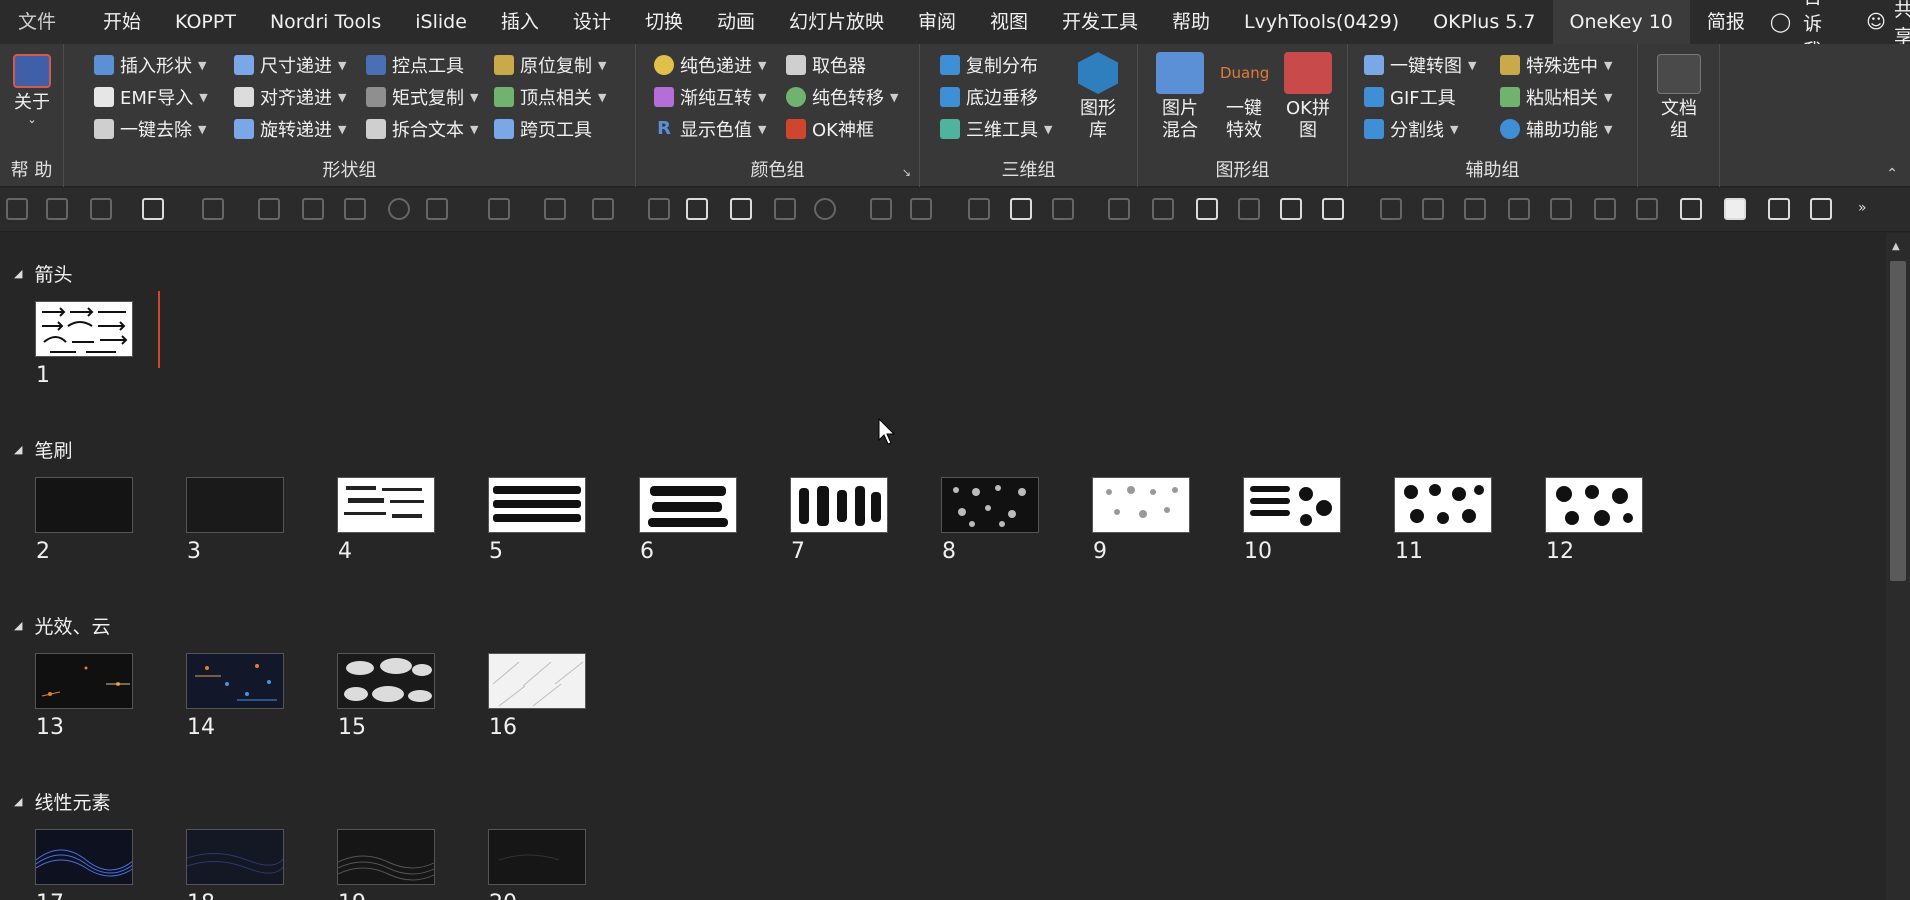 The width and height of the screenshot is (1910, 900). What do you see at coordinates (1691, 209) in the screenshot?
I see `crop-frame-icon` at bounding box center [1691, 209].